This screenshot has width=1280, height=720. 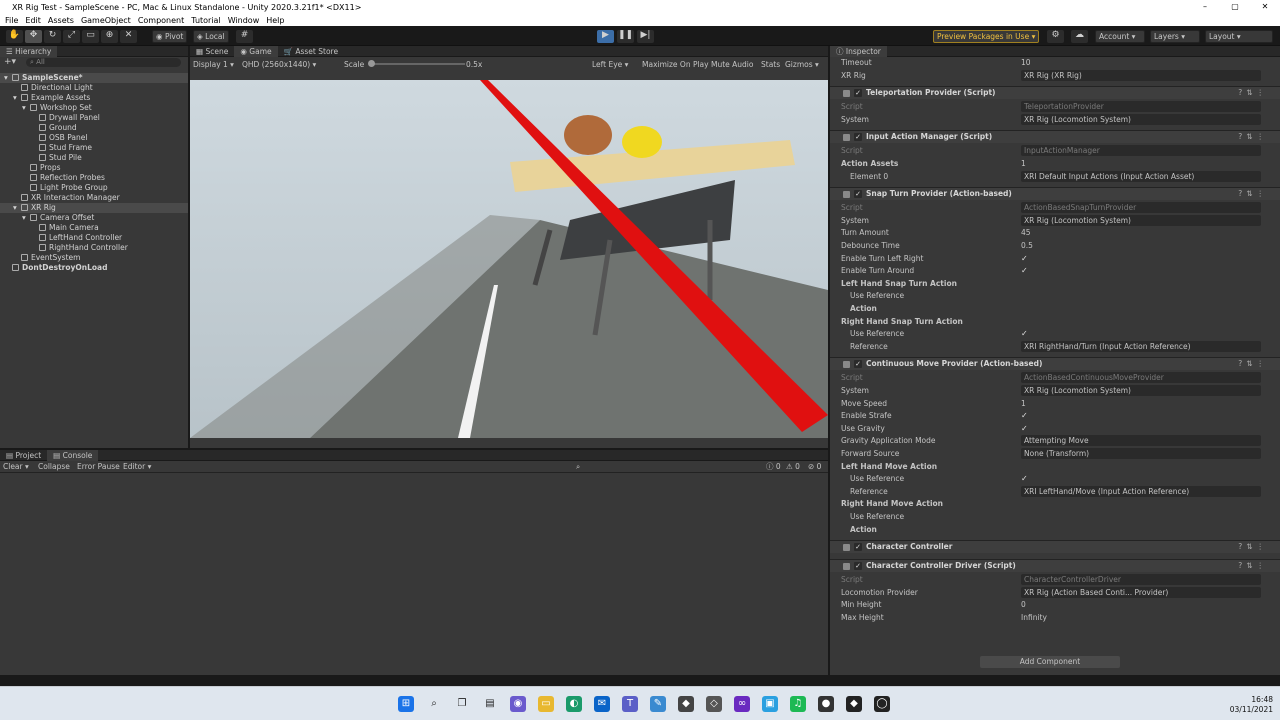 I want to click on layers-dropdown: Layers ▾, so click(x=1175, y=36).